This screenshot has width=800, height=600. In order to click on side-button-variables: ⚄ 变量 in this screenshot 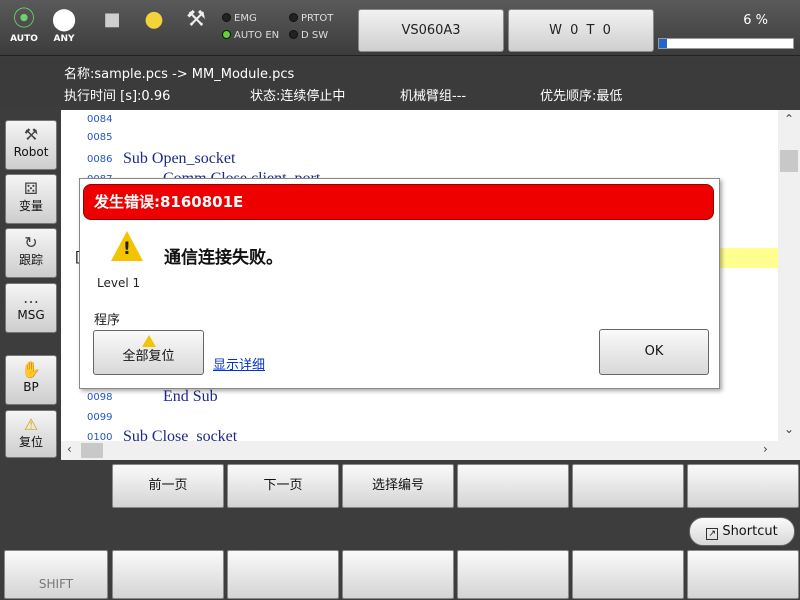, I will do `click(31, 199)`.